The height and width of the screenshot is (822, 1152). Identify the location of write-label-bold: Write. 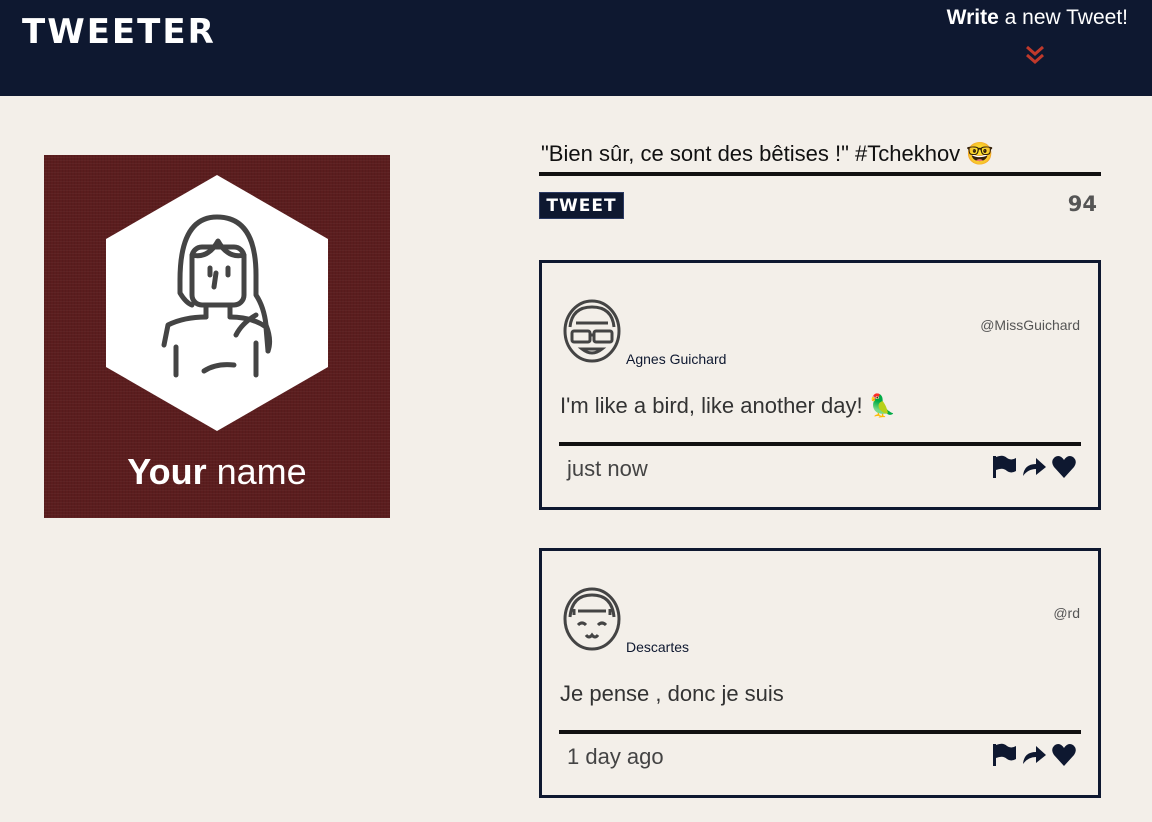
(972, 17).